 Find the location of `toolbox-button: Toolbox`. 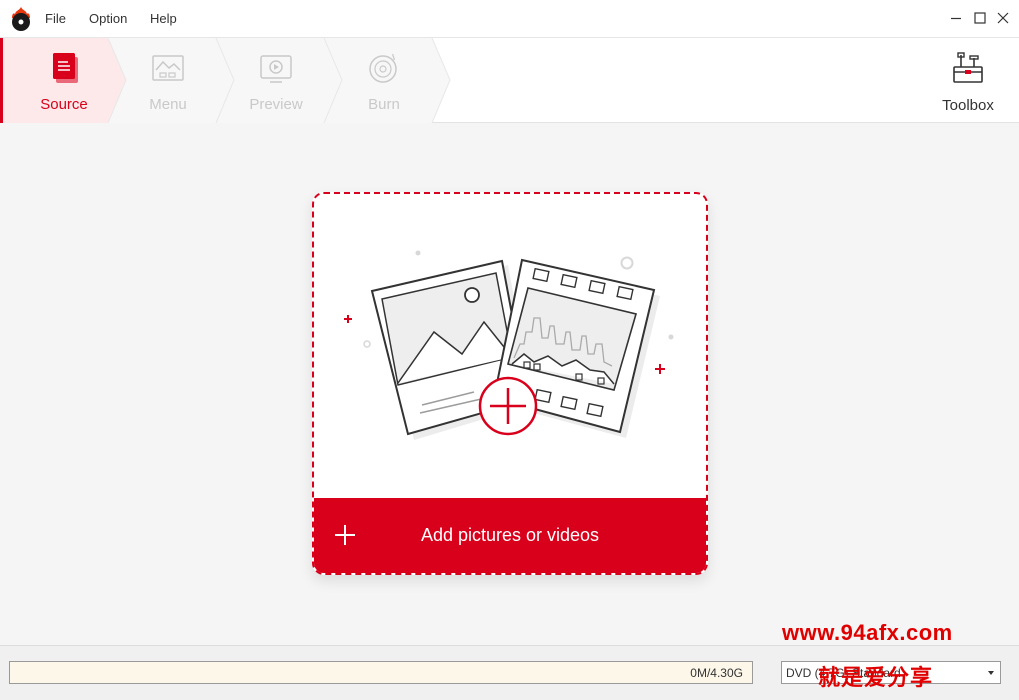

toolbox-button: Toolbox is located at coordinates (968, 80).